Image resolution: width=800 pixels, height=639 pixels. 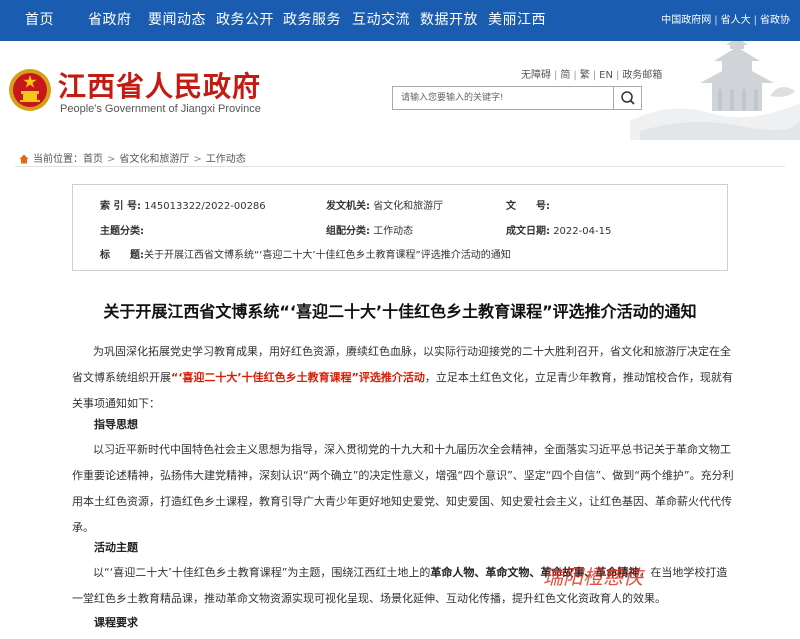 I want to click on nav-beautiful-jiangxi: 美丽江西, so click(x=517, y=20).